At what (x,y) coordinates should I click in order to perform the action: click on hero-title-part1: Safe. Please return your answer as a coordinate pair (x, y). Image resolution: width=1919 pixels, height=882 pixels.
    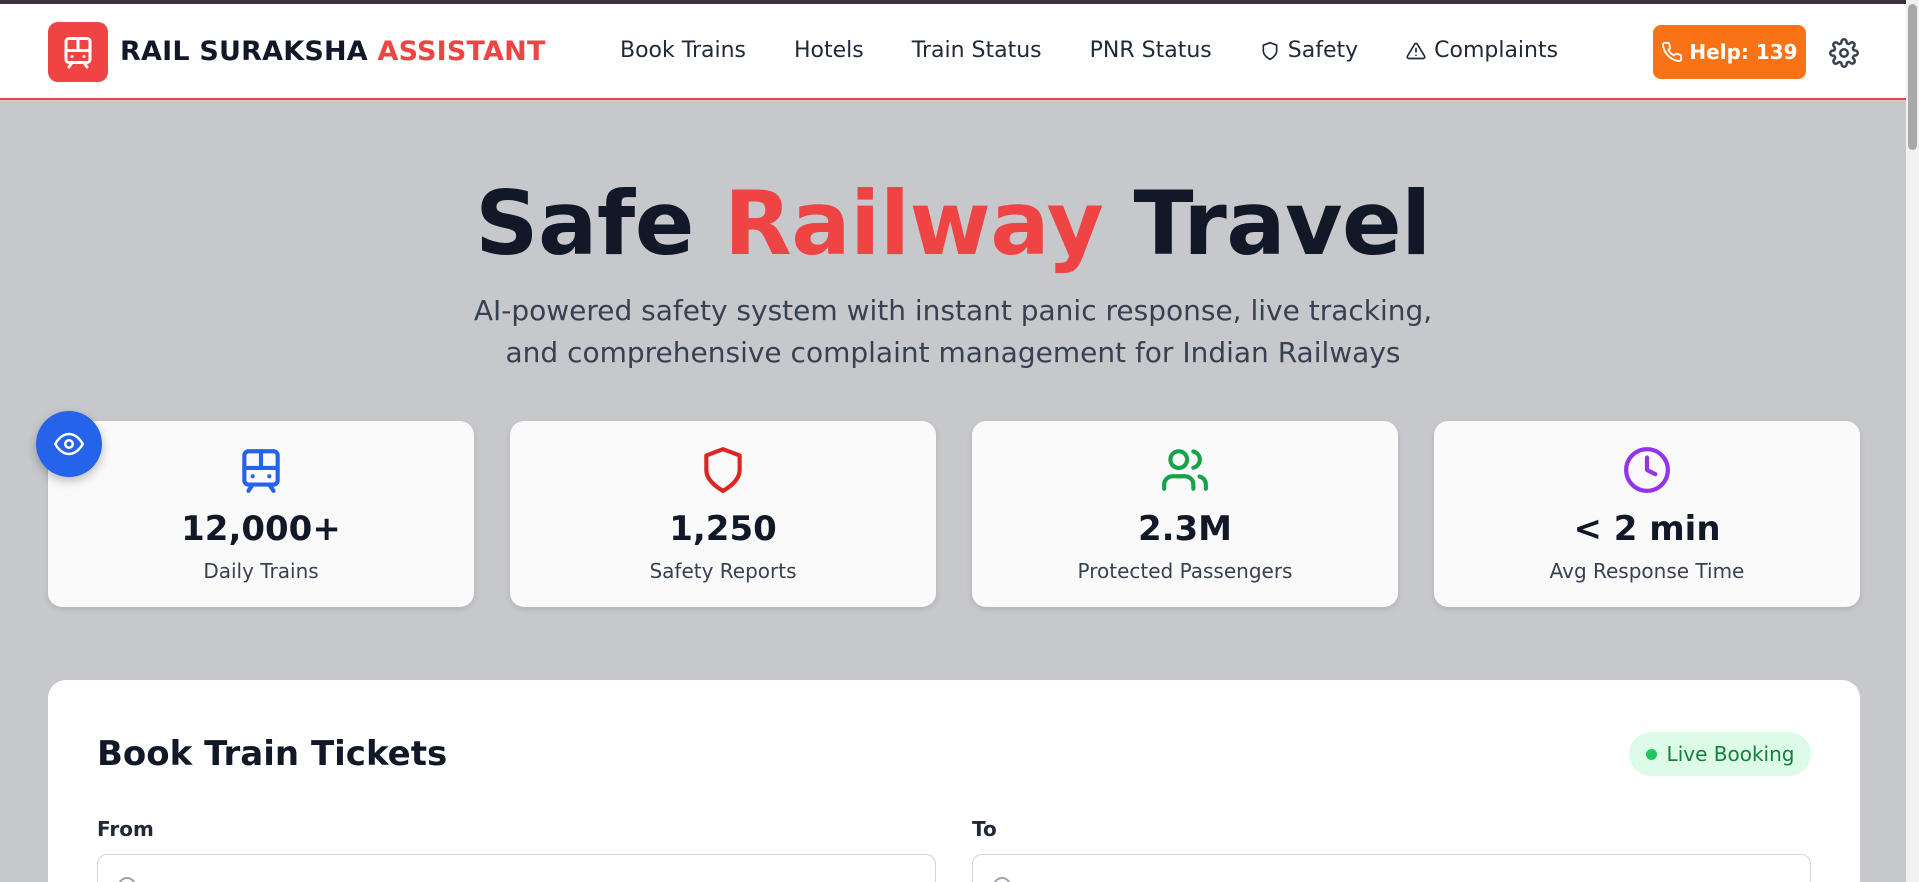
    Looking at the image, I should click on (600, 223).